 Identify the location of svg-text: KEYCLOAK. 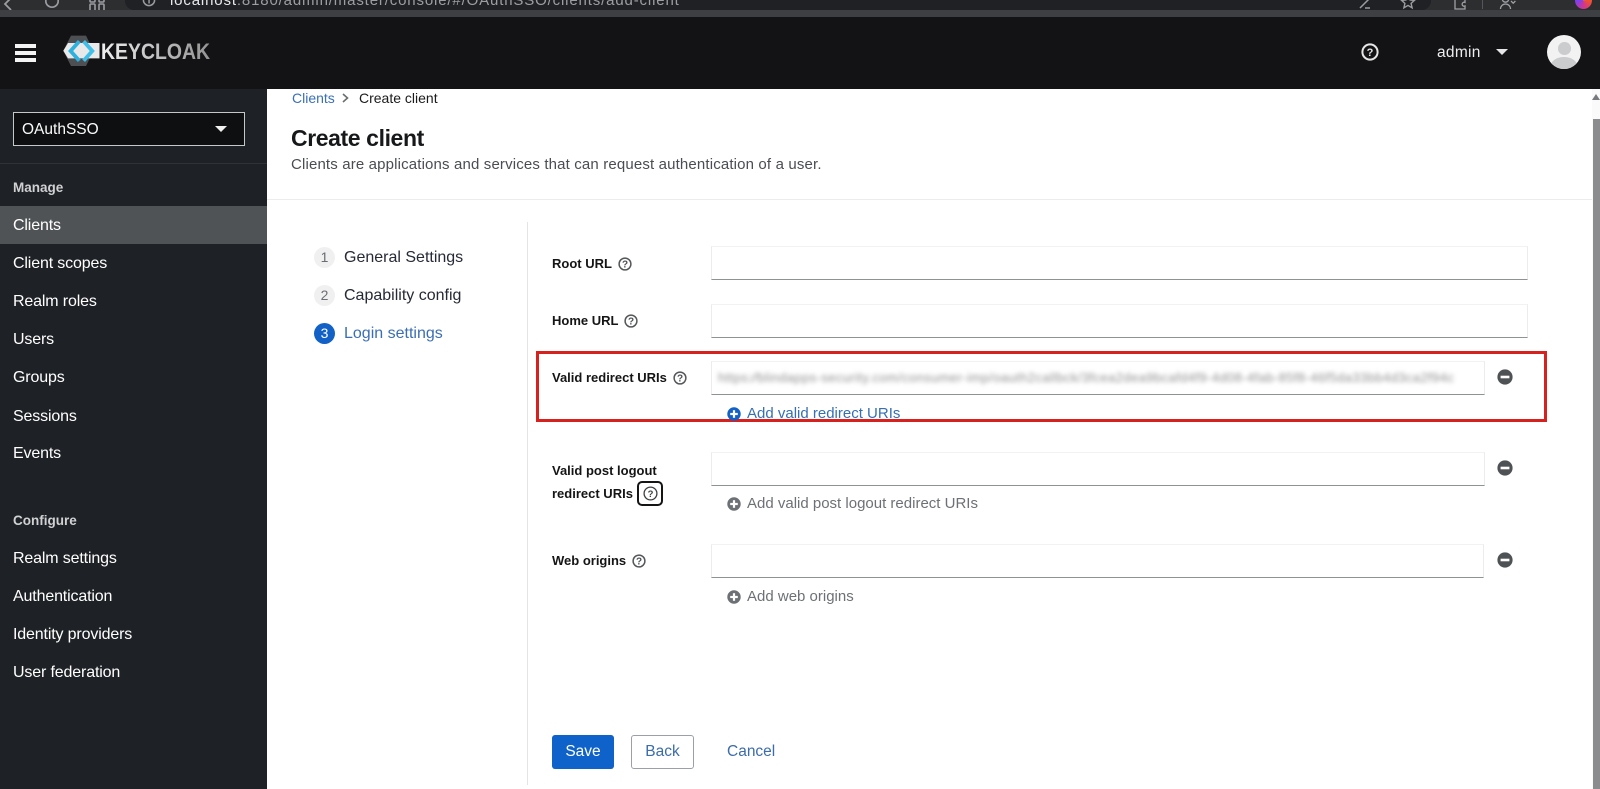
(155, 51).